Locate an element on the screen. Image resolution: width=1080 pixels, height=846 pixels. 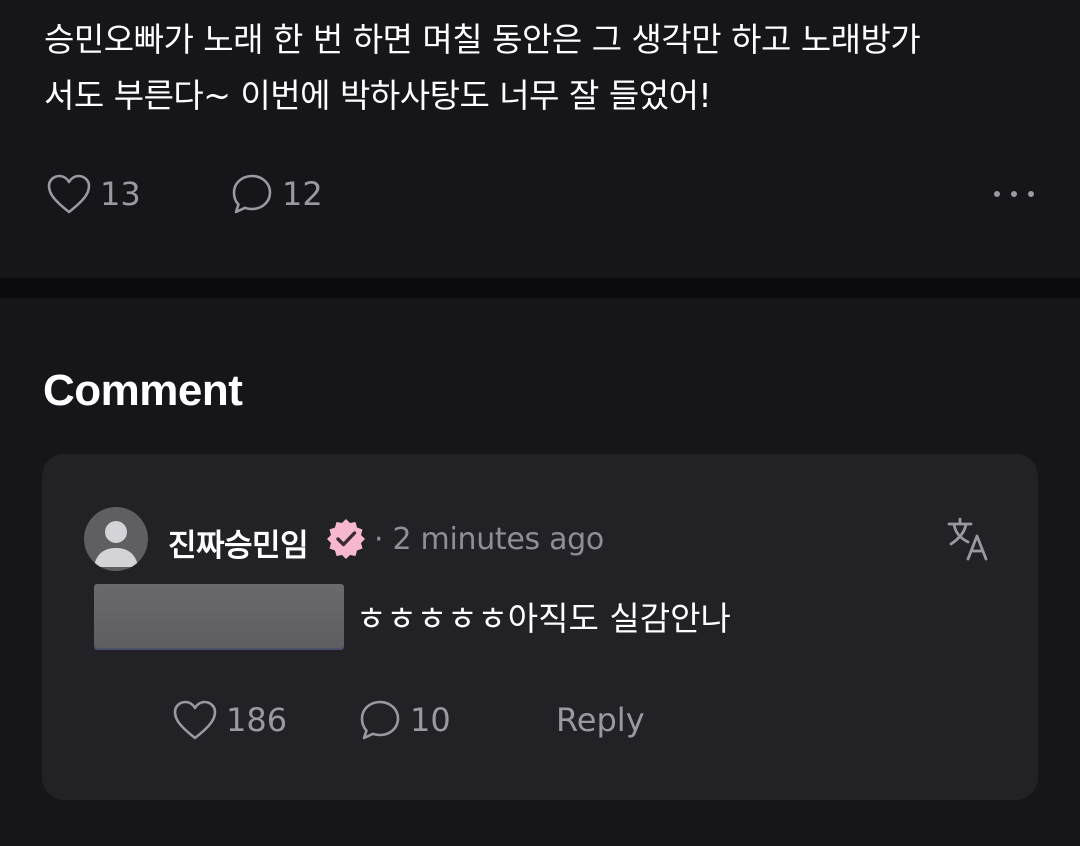
comment-meta: · 2 minutes ago is located at coordinates (489, 539).